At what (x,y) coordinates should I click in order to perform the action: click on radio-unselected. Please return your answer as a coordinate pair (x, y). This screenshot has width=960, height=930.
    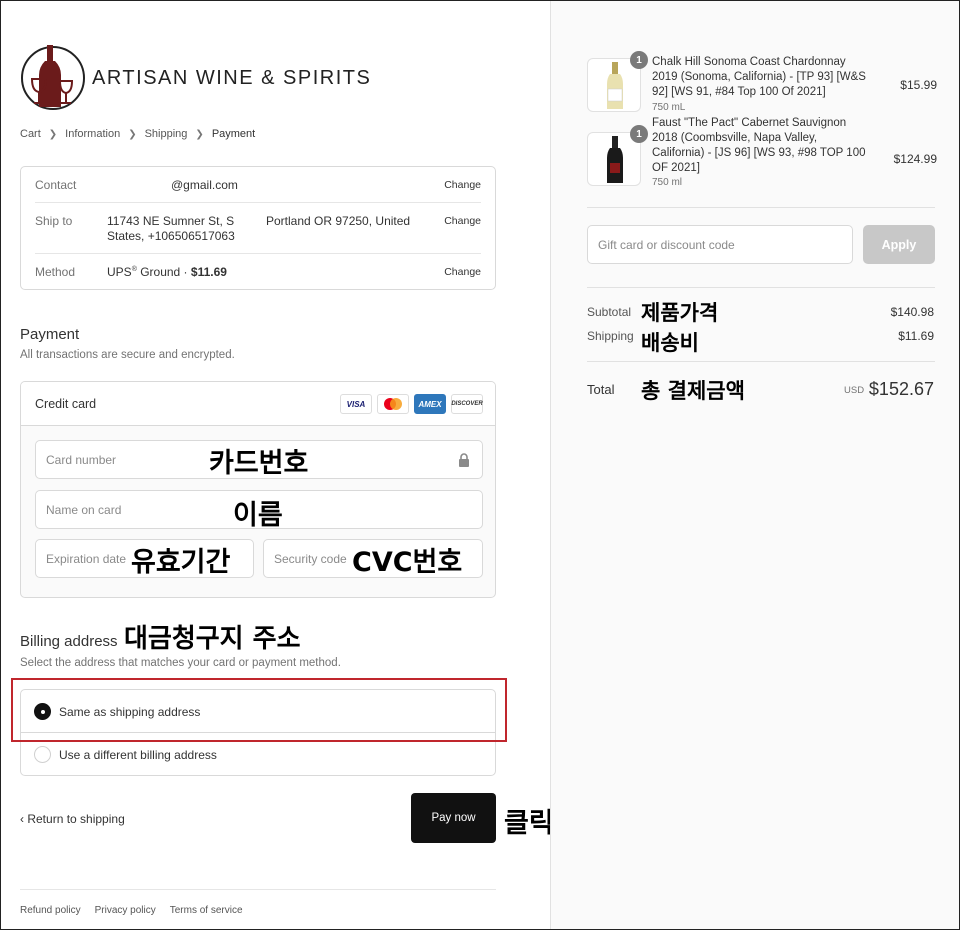
    Looking at the image, I should click on (42, 754).